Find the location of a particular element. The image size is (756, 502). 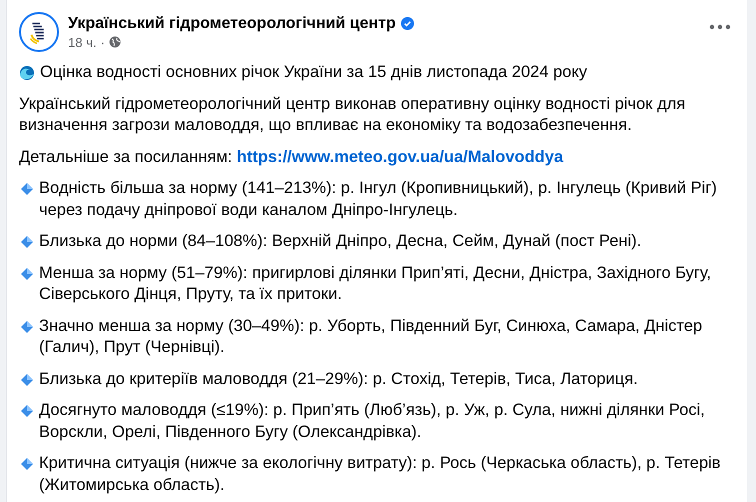

link: https://www.meteo.gov.ua/ua/Malovoddya is located at coordinates (400, 157).